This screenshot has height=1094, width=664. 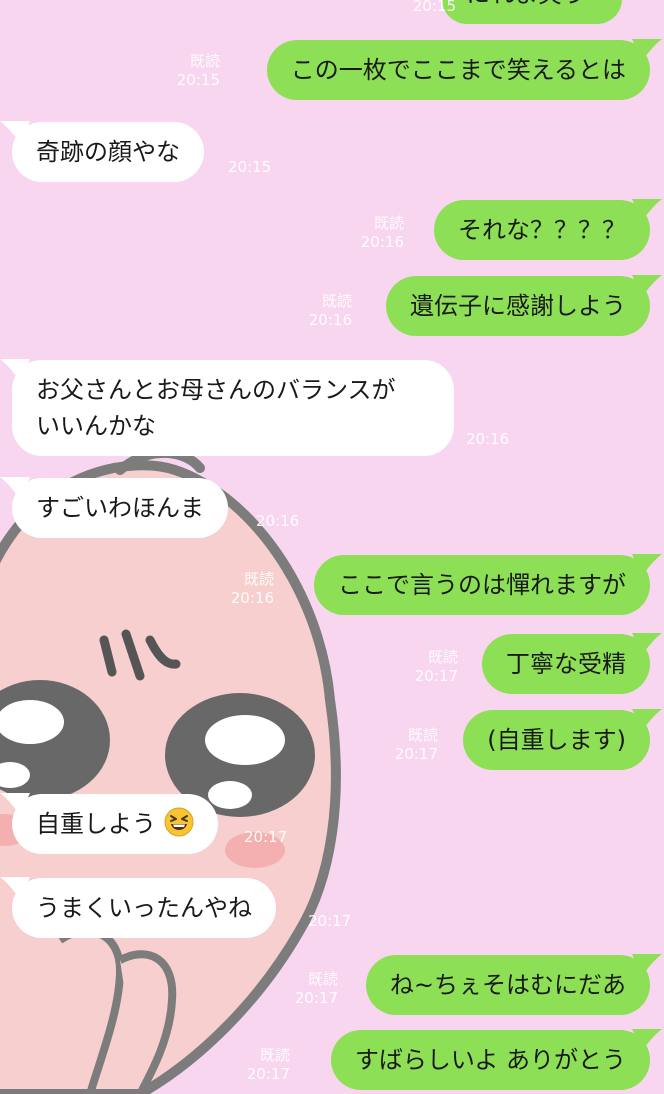 I want to click on message-meta: 既読 20:15, so click(x=190, y=71).